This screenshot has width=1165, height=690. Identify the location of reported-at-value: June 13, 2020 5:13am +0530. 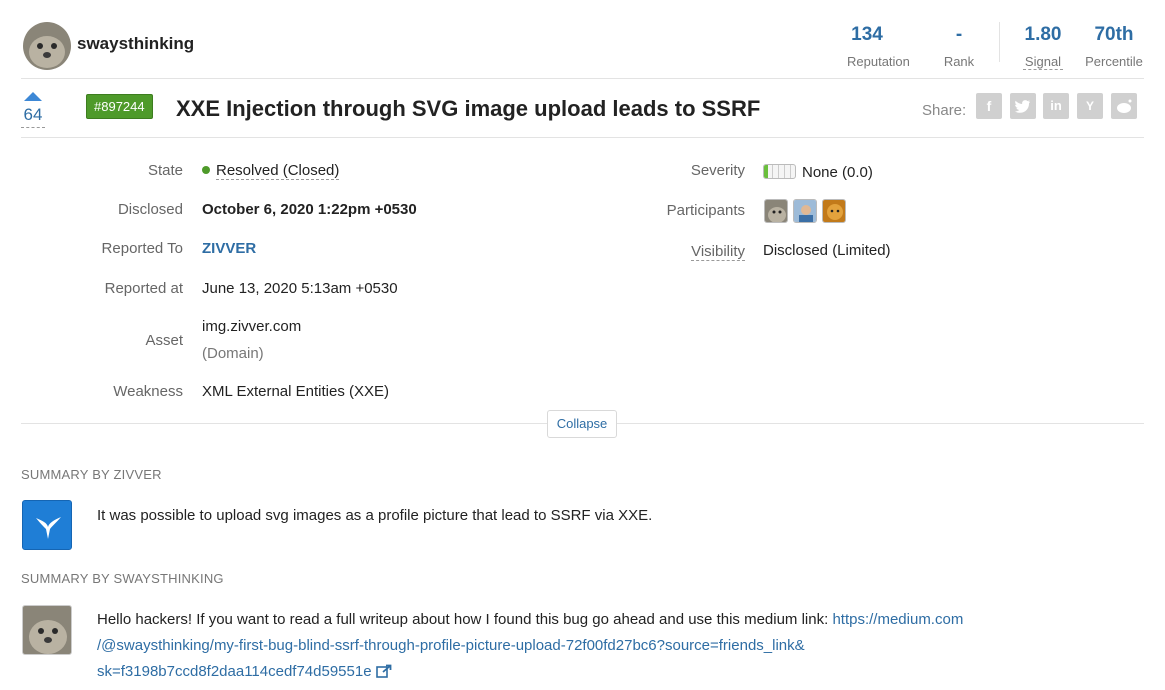
(300, 288).